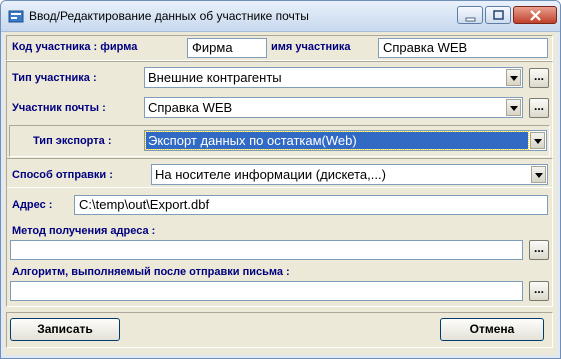 The image size is (561, 359). What do you see at coordinates (266, 250) in the screenshot?
I see `address-method-field` at bounding box center [266, 250].